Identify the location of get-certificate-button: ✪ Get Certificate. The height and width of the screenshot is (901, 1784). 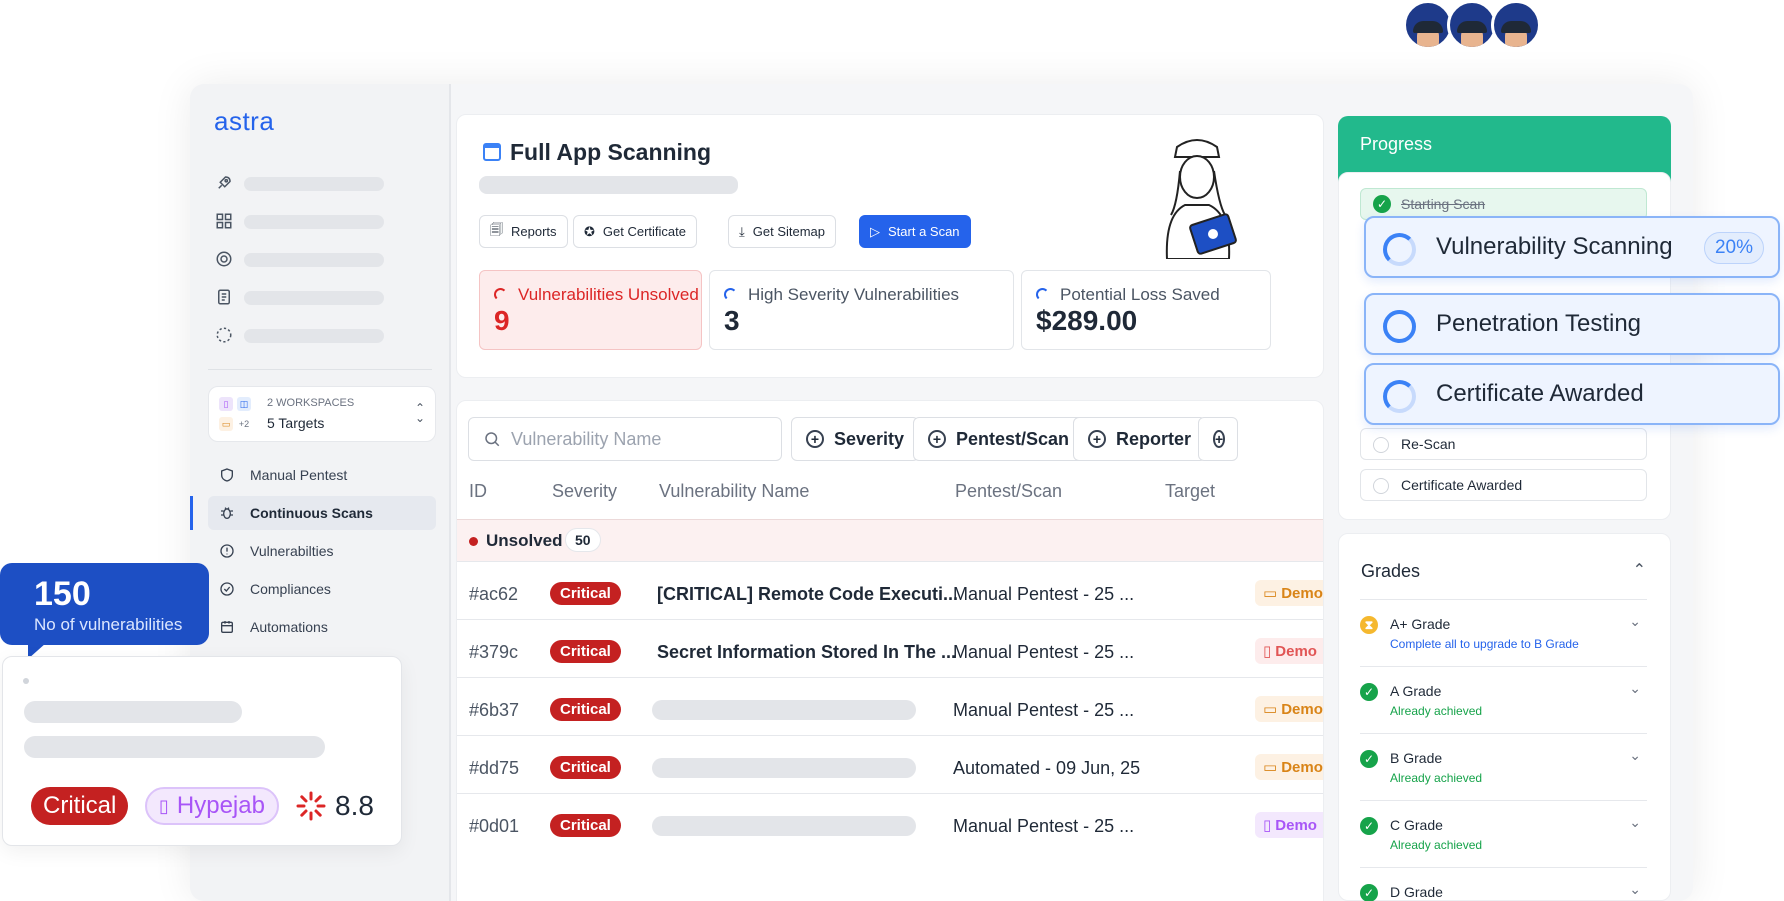
(635, 231).